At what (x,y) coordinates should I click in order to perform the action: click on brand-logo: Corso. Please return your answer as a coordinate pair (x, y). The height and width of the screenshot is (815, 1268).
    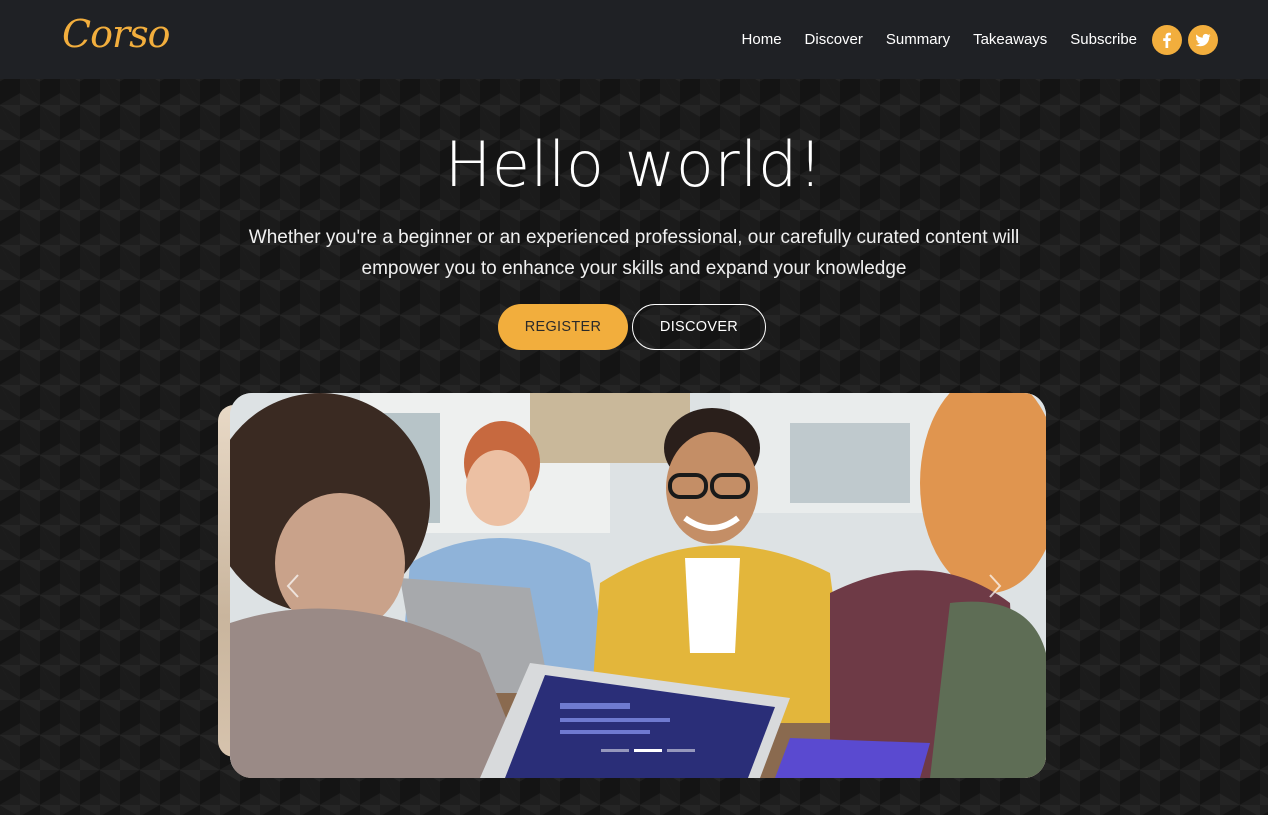
    Looking at the image, I should click on (116, 34).